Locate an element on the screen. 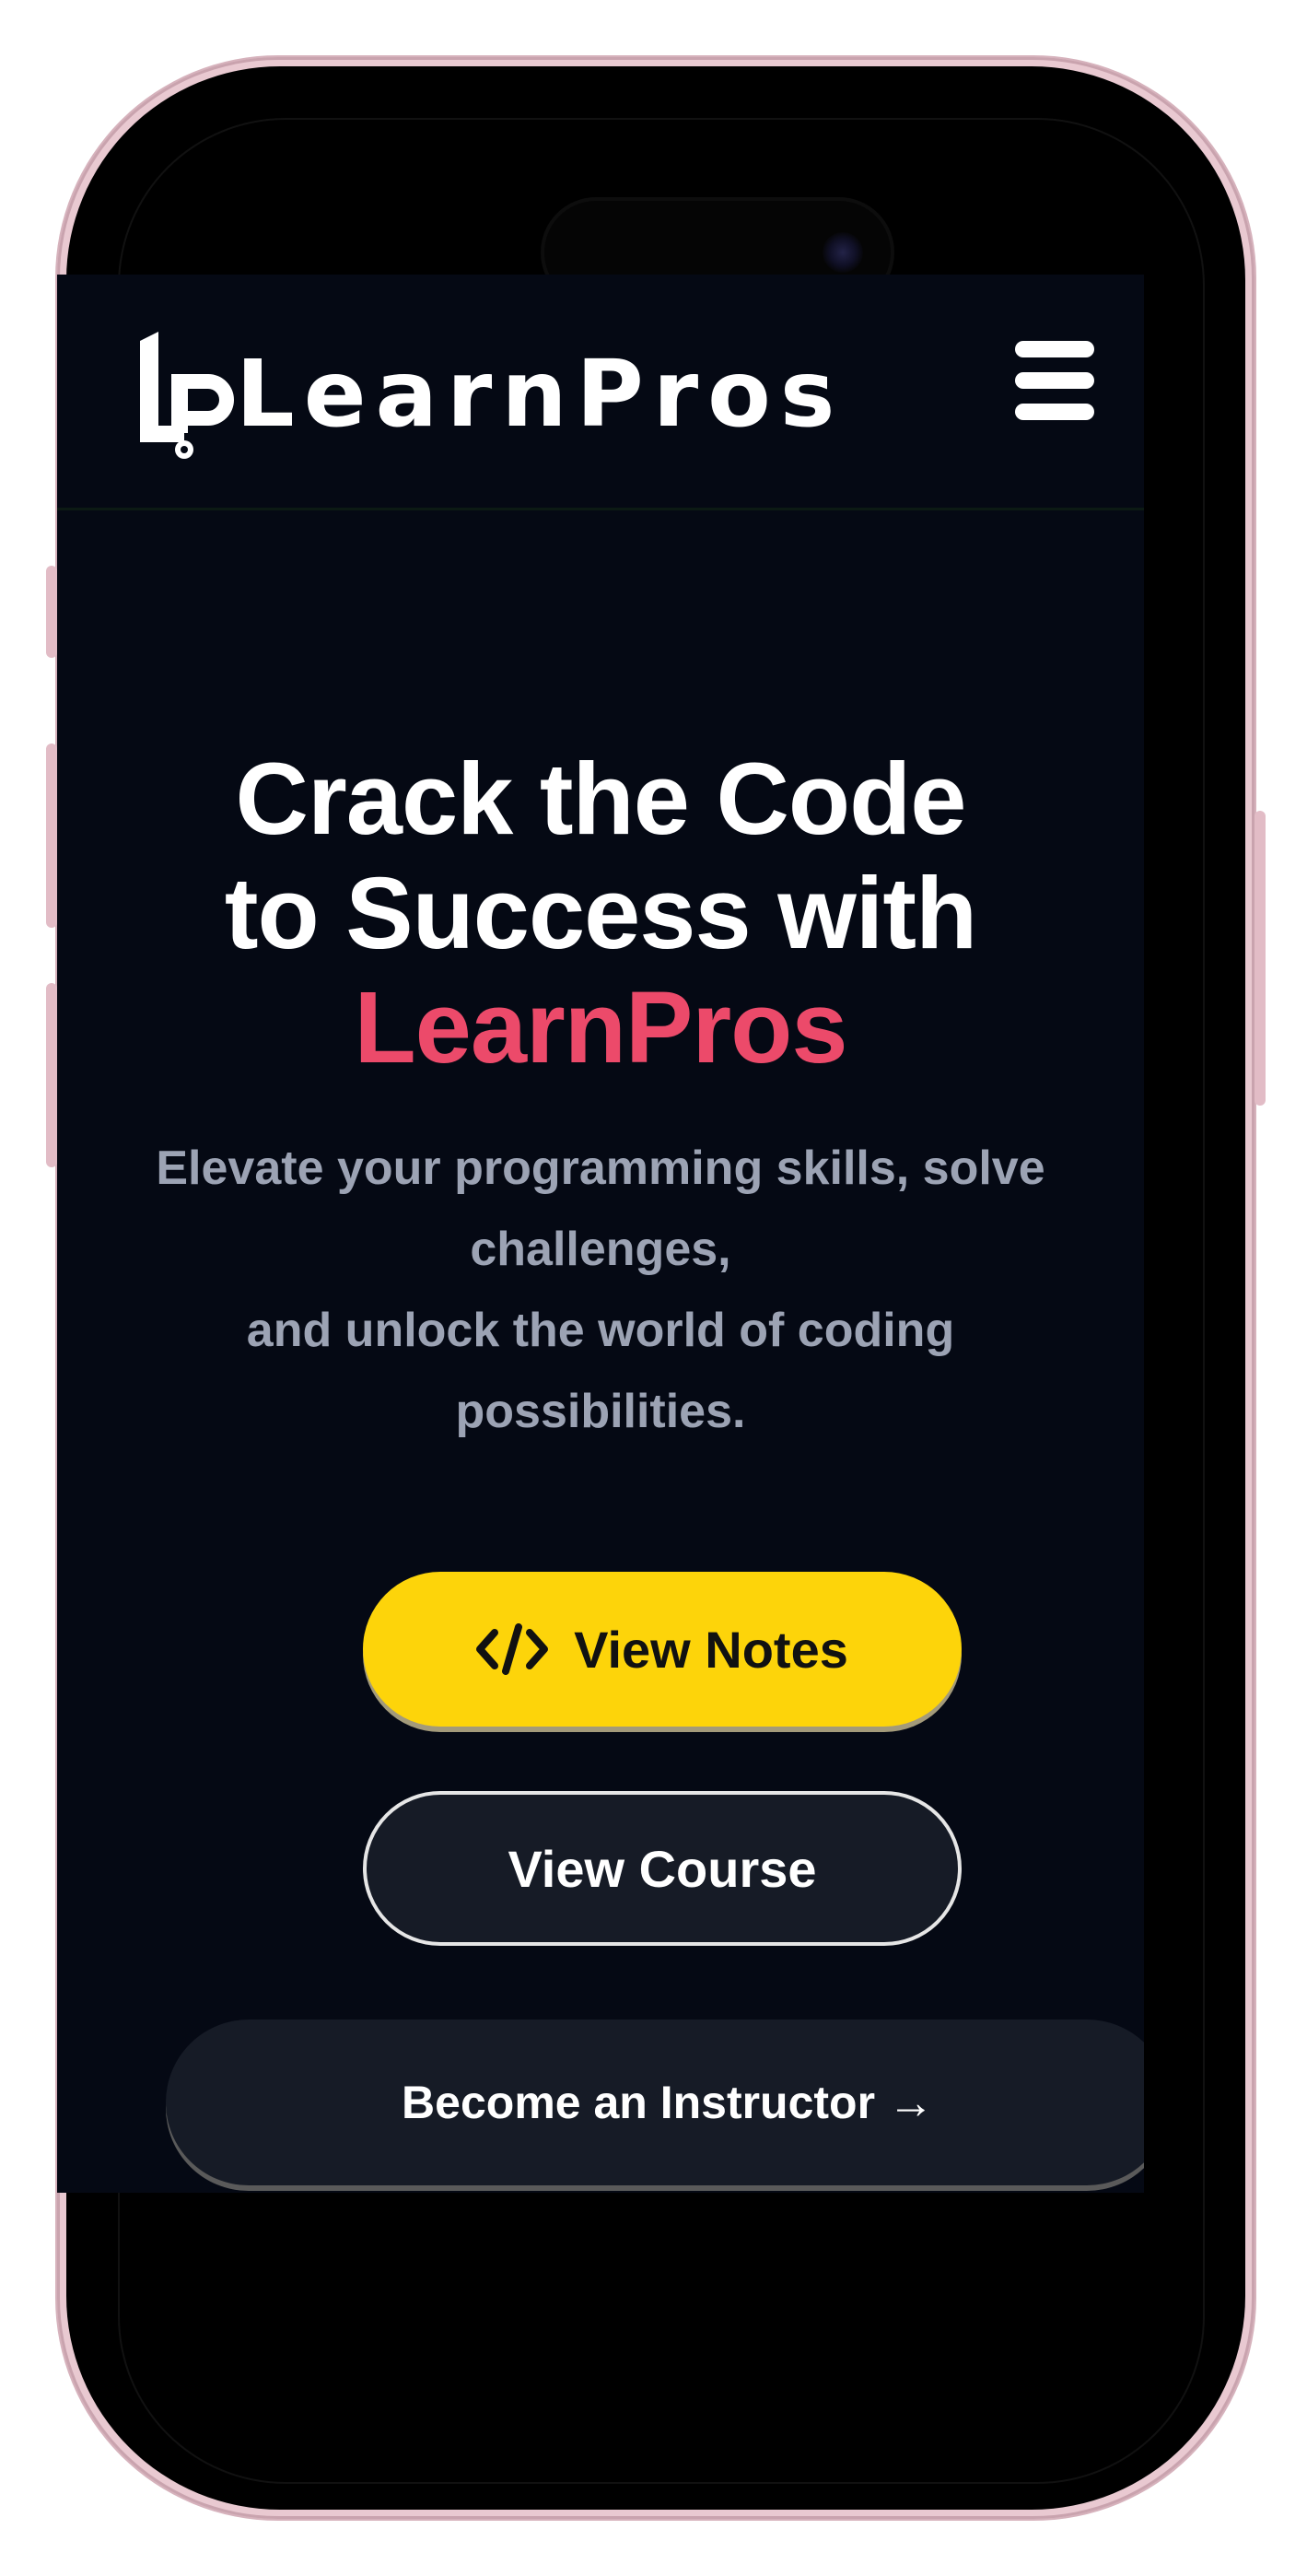 This screenshot has height=2576, width=1307. volume-down-button is located at coordinates (52, 1075).